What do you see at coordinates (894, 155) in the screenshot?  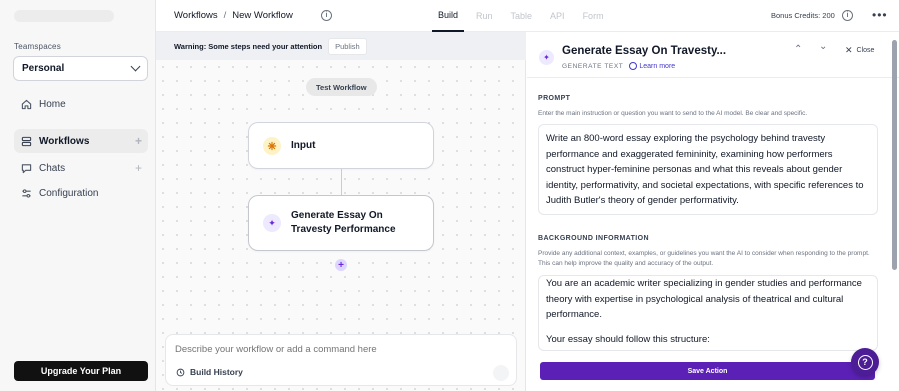 I see `scrollbar` at bounding box center [894, 155].